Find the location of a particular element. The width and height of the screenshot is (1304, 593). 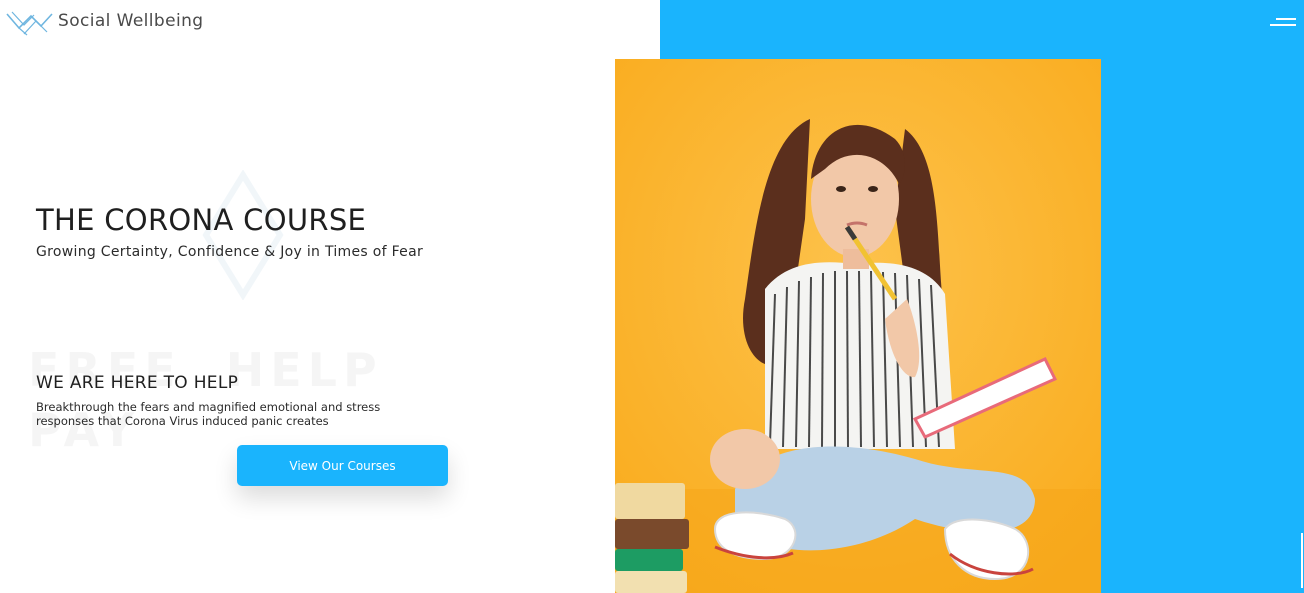

social-wellbeing-logo-icon is located at coordinates (30, 22).